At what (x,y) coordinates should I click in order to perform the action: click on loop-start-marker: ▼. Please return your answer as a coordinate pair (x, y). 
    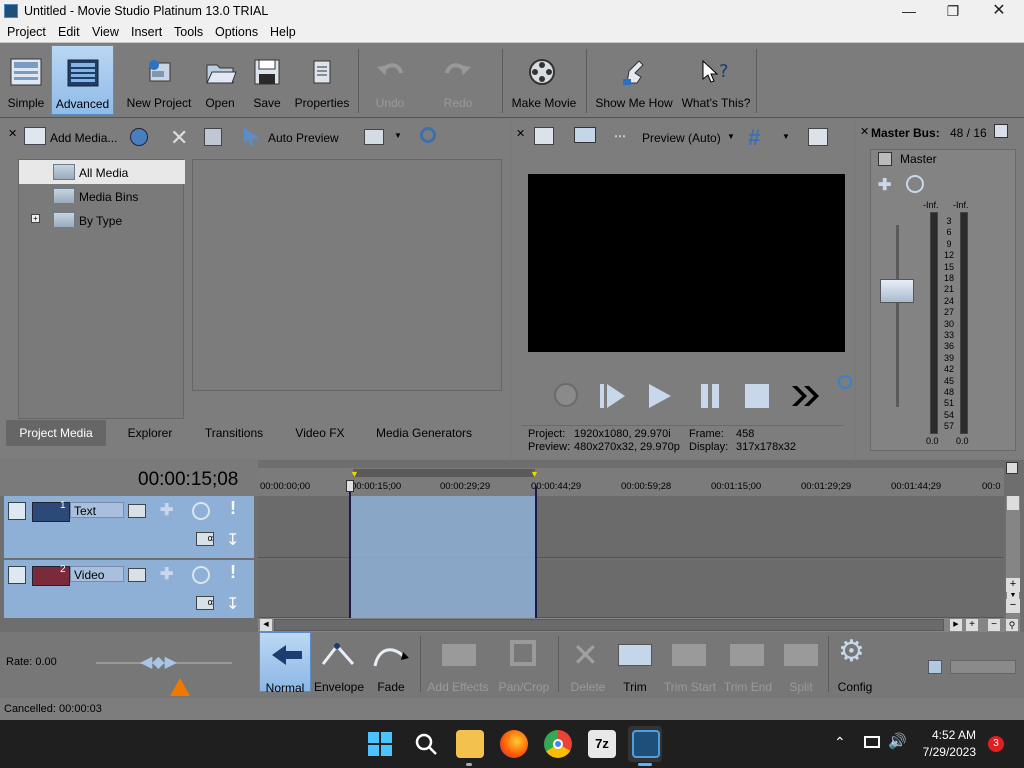
    Looking at the image, I should click on (354, 474).